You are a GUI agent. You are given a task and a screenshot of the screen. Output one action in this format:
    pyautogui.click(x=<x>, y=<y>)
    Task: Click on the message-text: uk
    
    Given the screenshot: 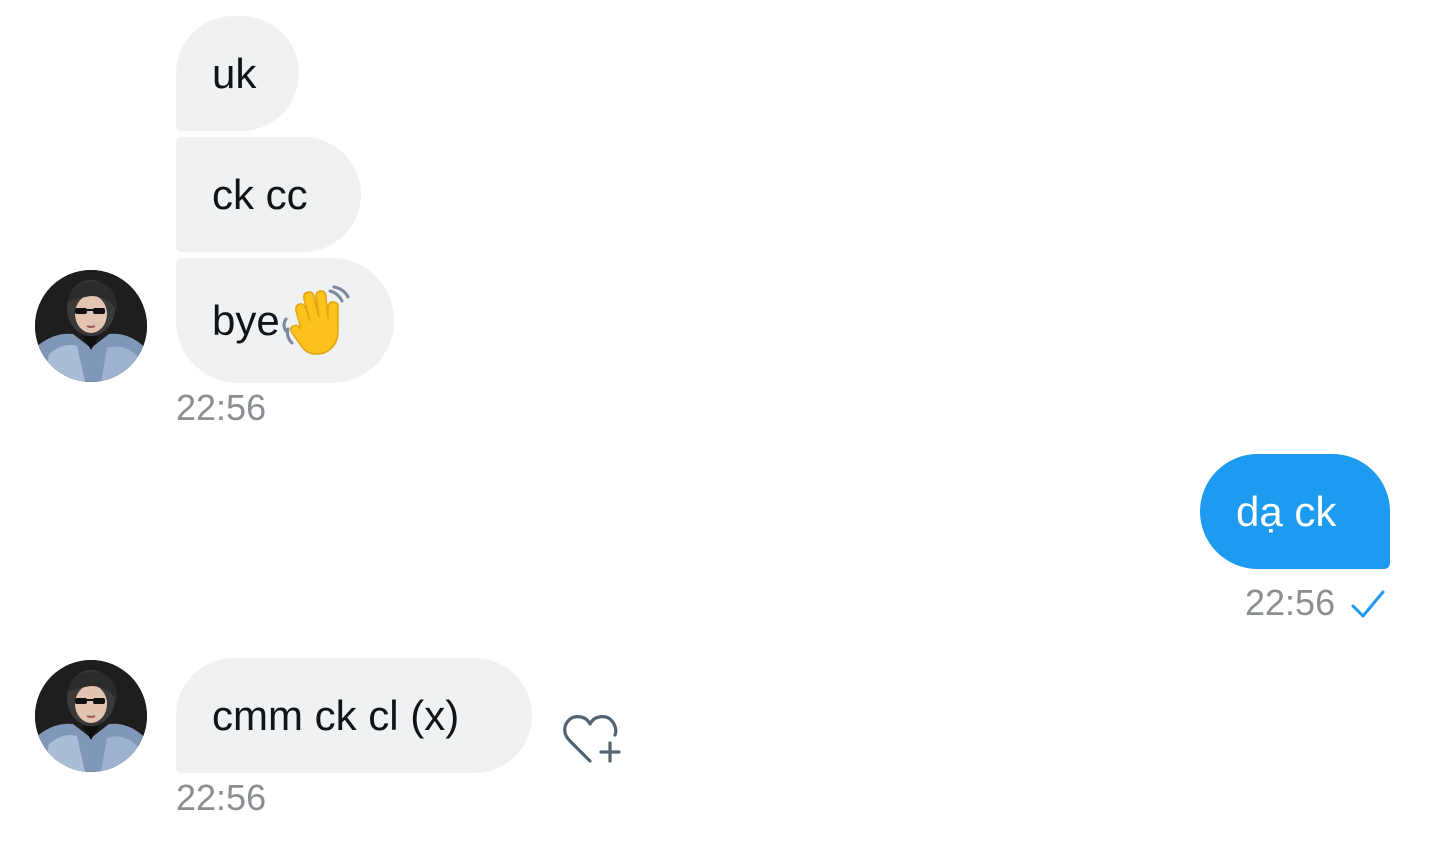 What is the action you would take?
    pyautogui.click(x=234, y=73)
    